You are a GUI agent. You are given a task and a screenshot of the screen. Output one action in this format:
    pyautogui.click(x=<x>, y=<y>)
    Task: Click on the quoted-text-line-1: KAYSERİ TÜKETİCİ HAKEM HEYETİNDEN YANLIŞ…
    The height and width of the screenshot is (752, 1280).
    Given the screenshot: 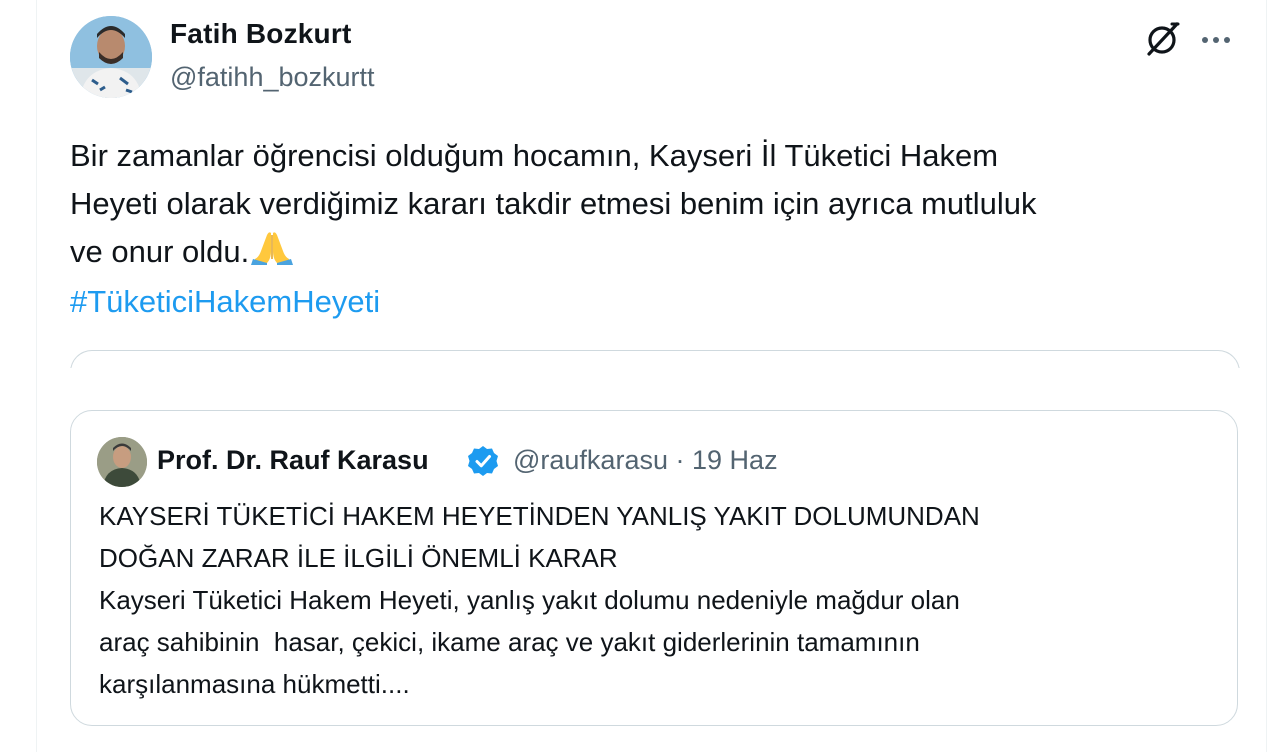 What is the action you would take?
    pyautogui.click(x=539, y=516)
    